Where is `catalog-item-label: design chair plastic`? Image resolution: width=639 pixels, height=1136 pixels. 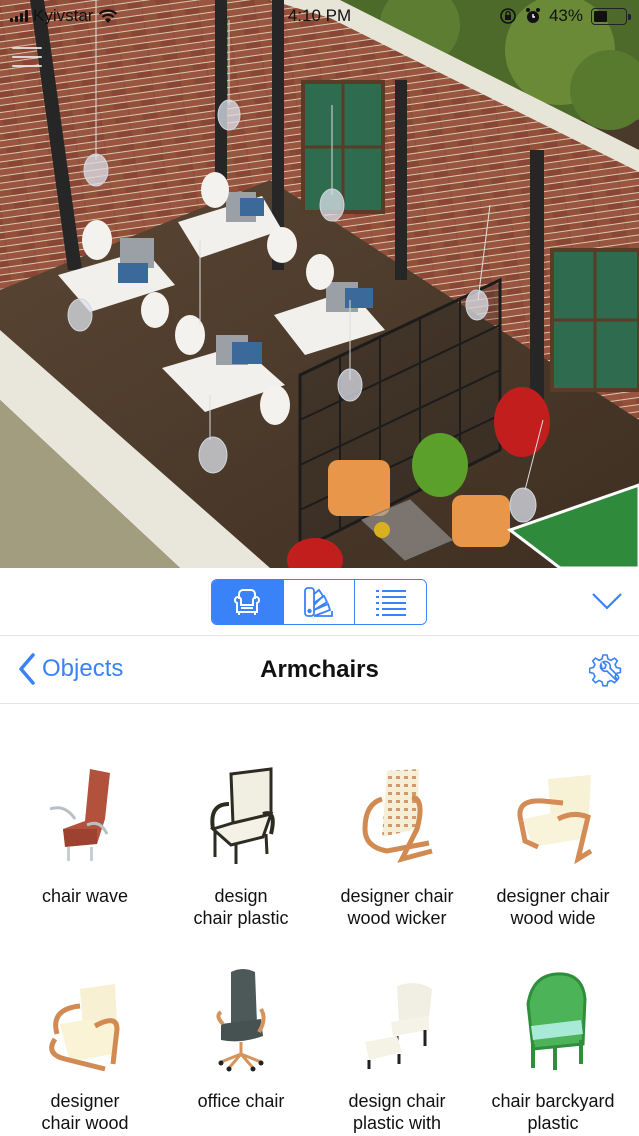 catalog-item-label: design chair plastic is located at coordinates (241, 907).